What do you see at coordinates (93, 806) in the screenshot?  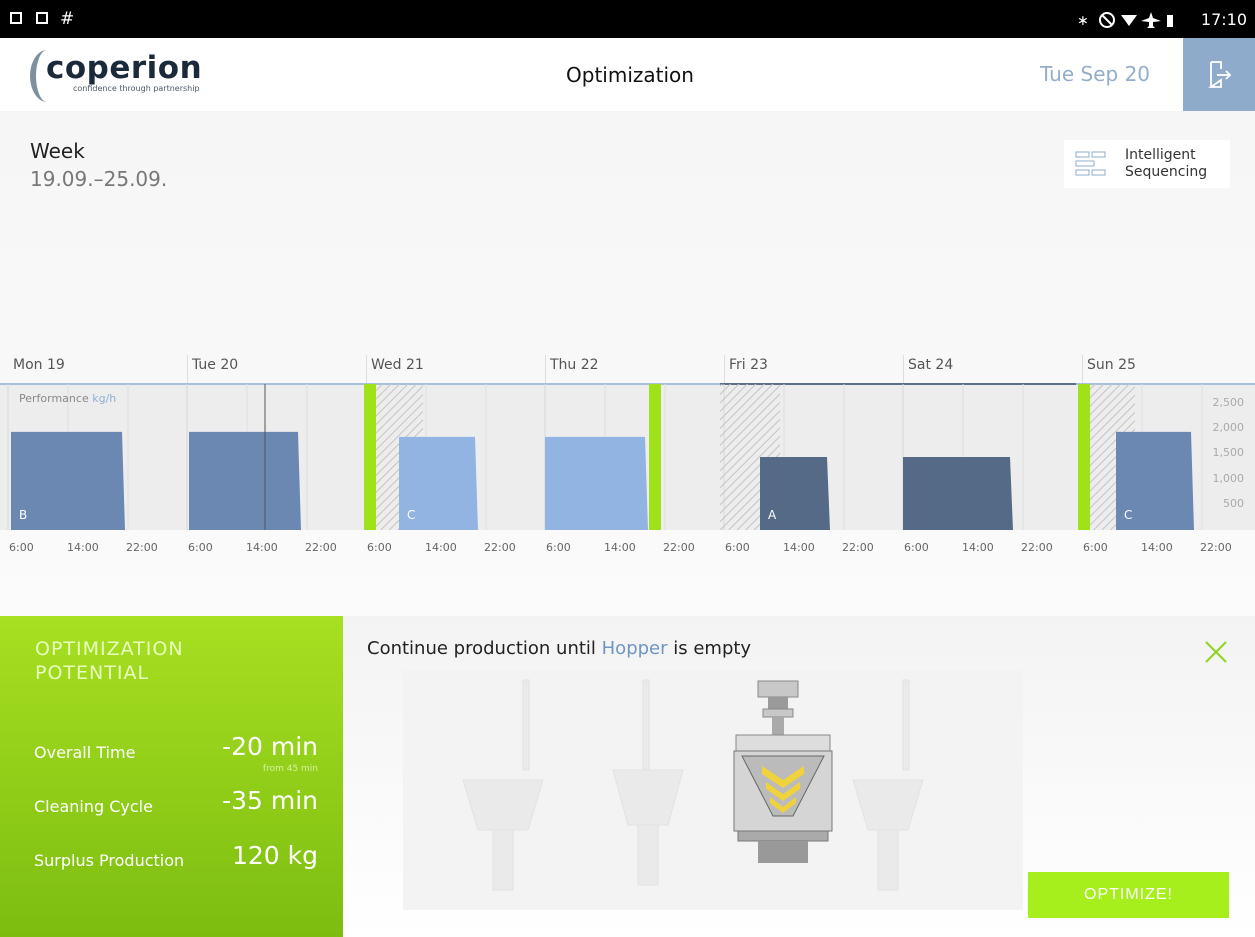 I see `cleaning-cycle-label: Cleaning Cycle` at bounding box center [93, 806].